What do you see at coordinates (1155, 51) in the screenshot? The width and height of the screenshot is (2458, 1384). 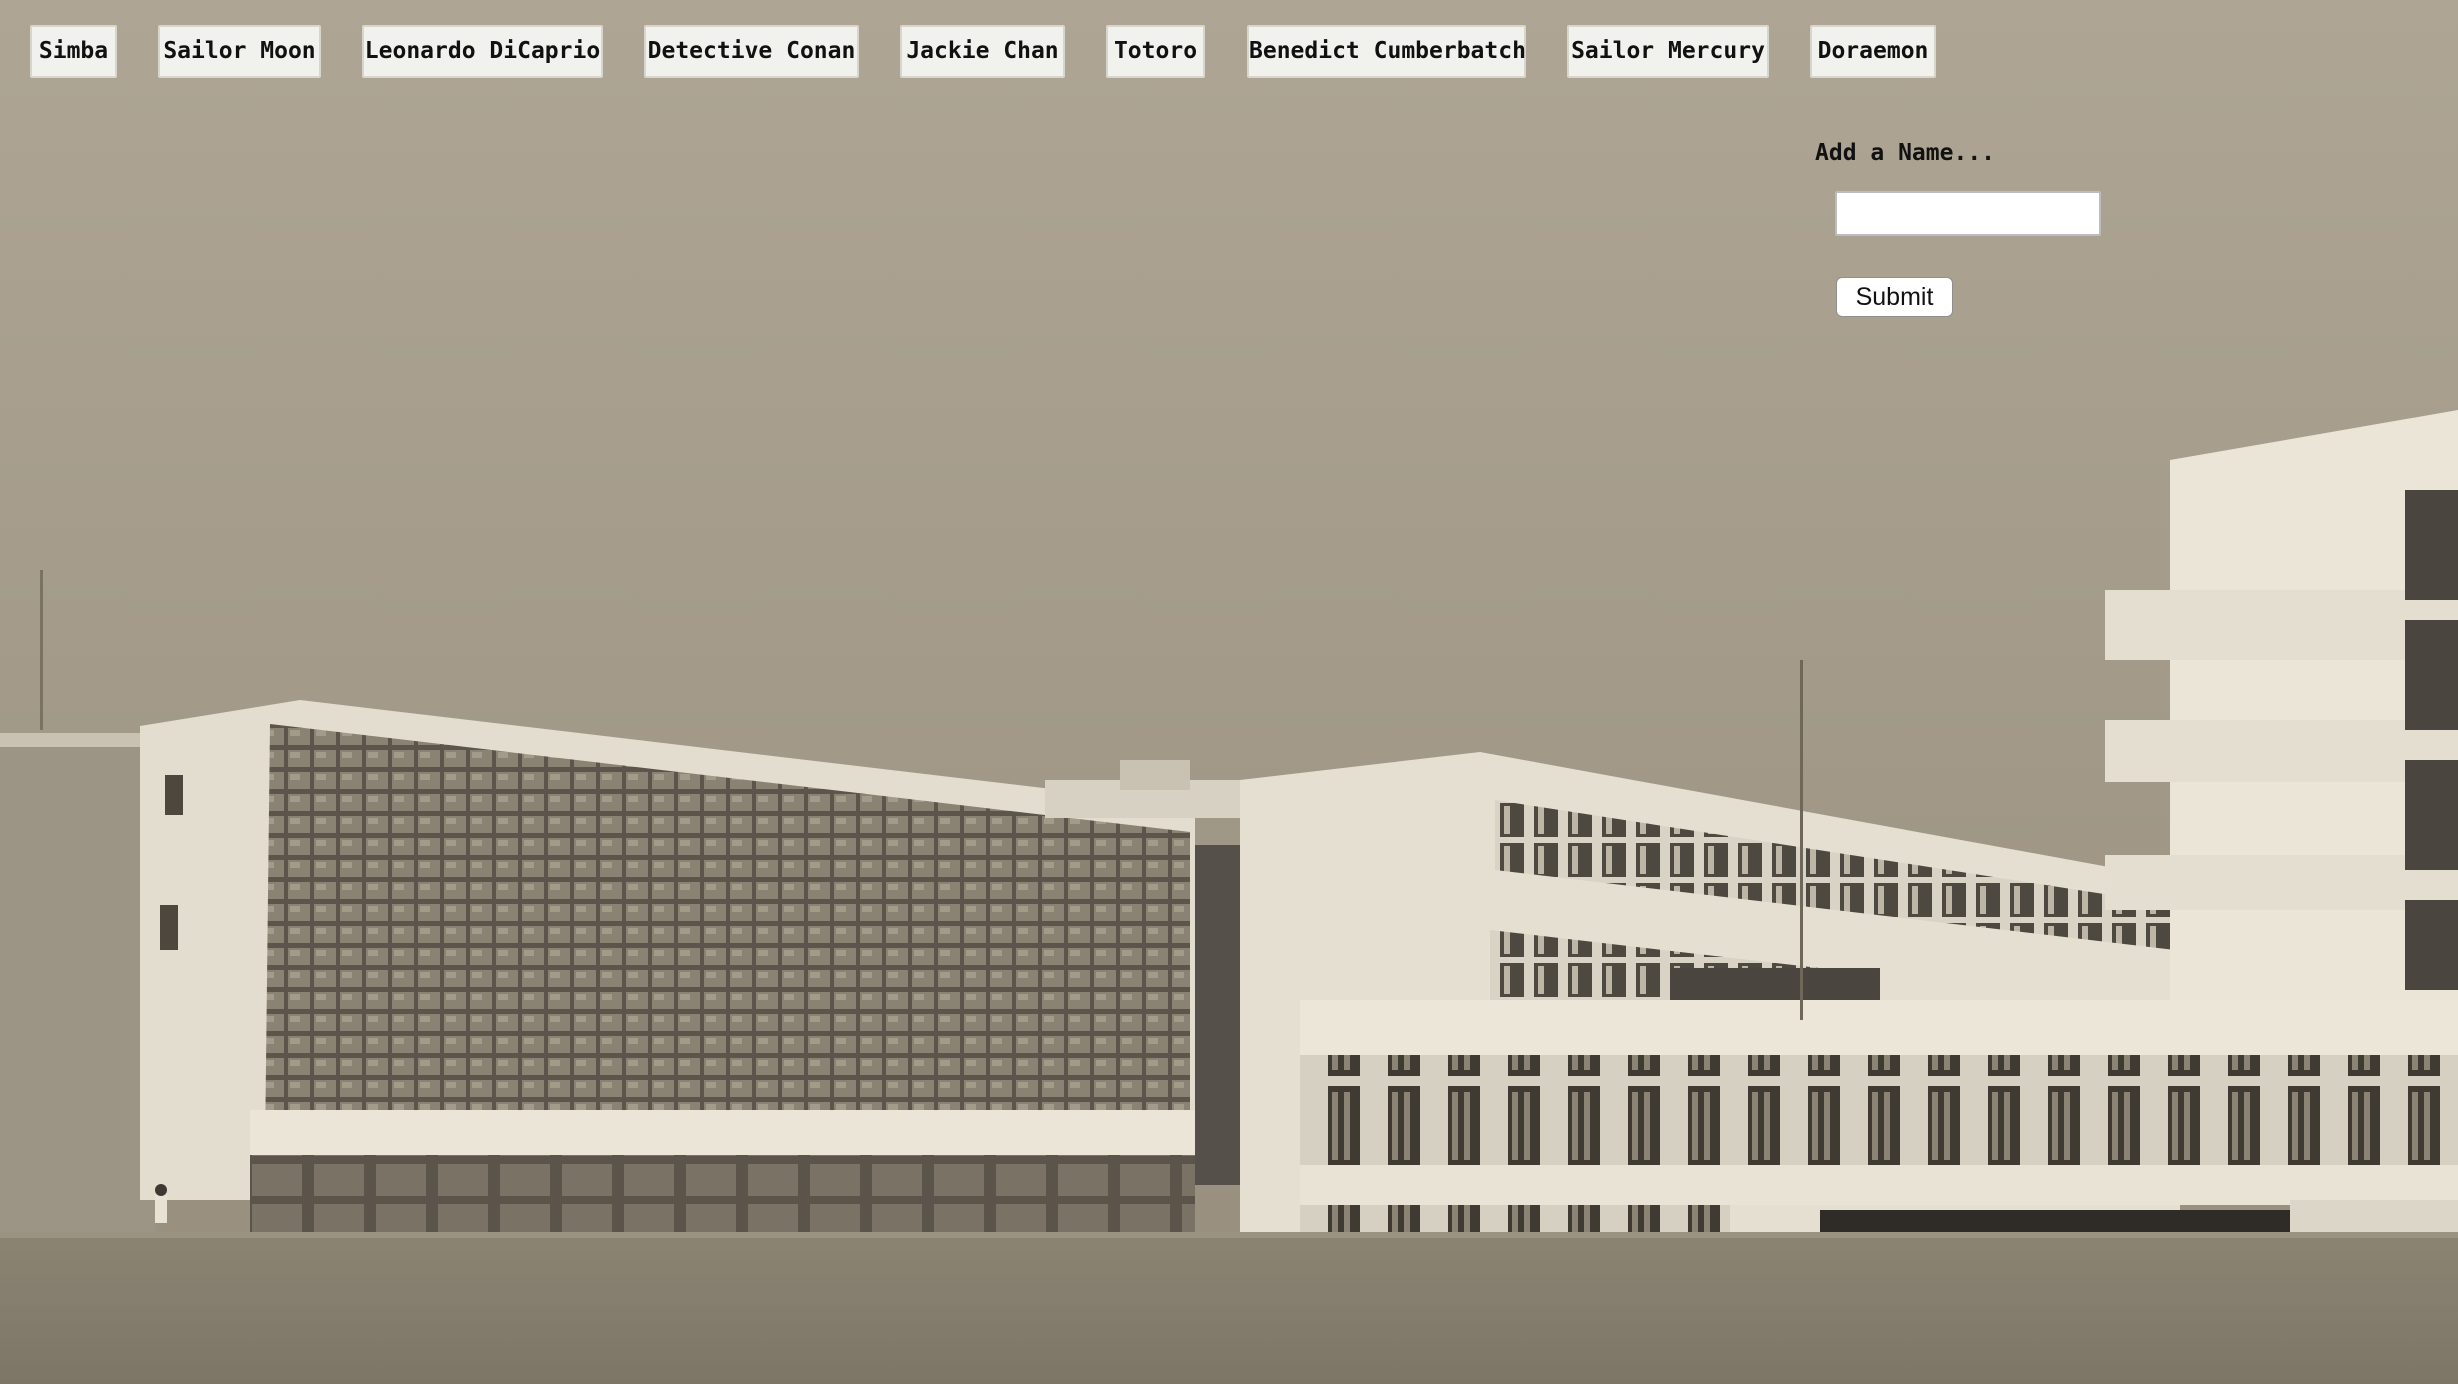 I see `name-chip-totoro: Totoro` at bounding box center [1155, 51].